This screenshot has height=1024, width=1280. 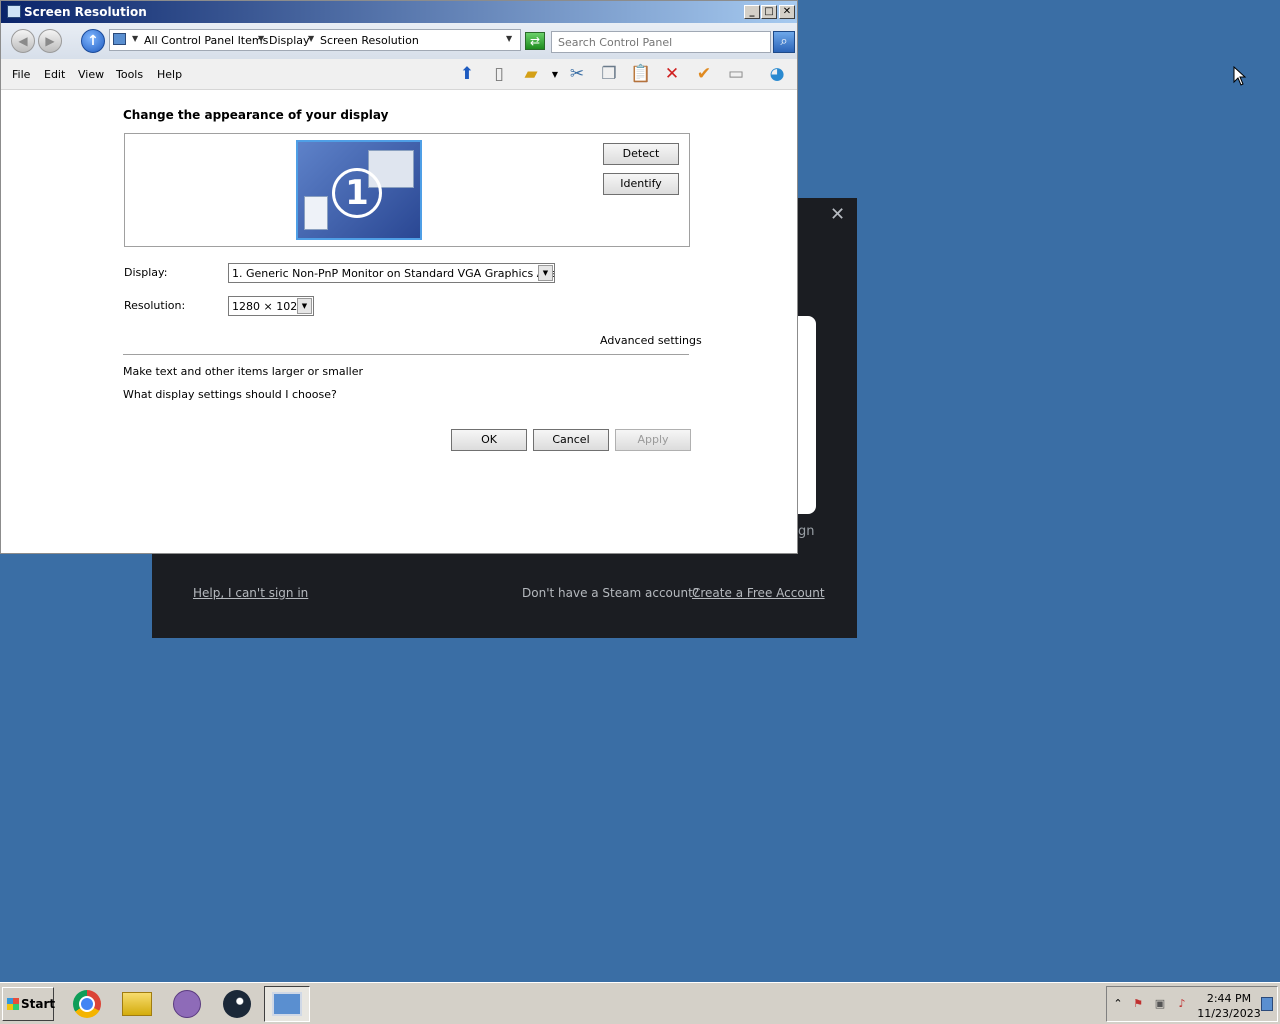 I want to click on clock: 2:44 PM 11/23/2023, so click(x=1229, y=1006).